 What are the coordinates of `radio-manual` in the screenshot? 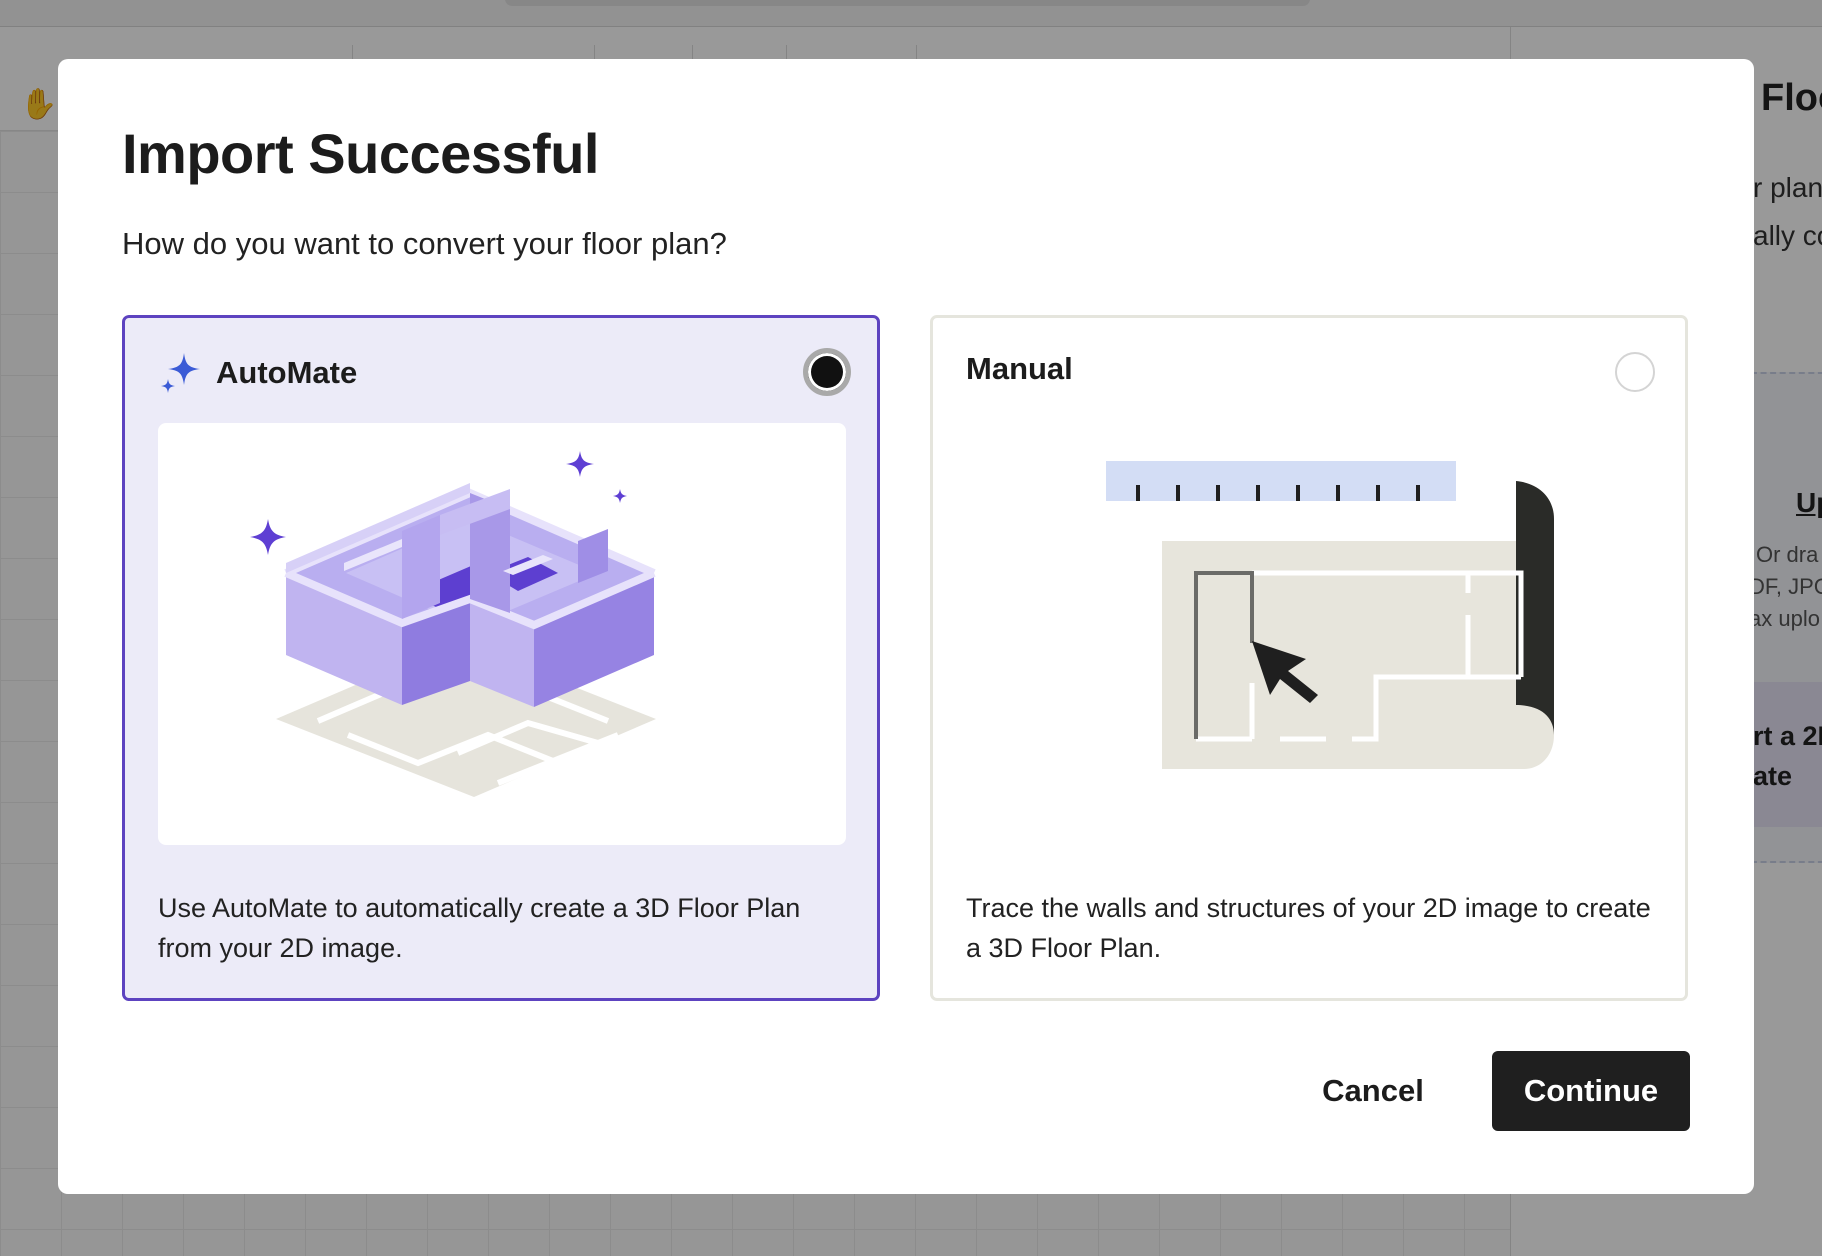 It's located at (1635, 372).